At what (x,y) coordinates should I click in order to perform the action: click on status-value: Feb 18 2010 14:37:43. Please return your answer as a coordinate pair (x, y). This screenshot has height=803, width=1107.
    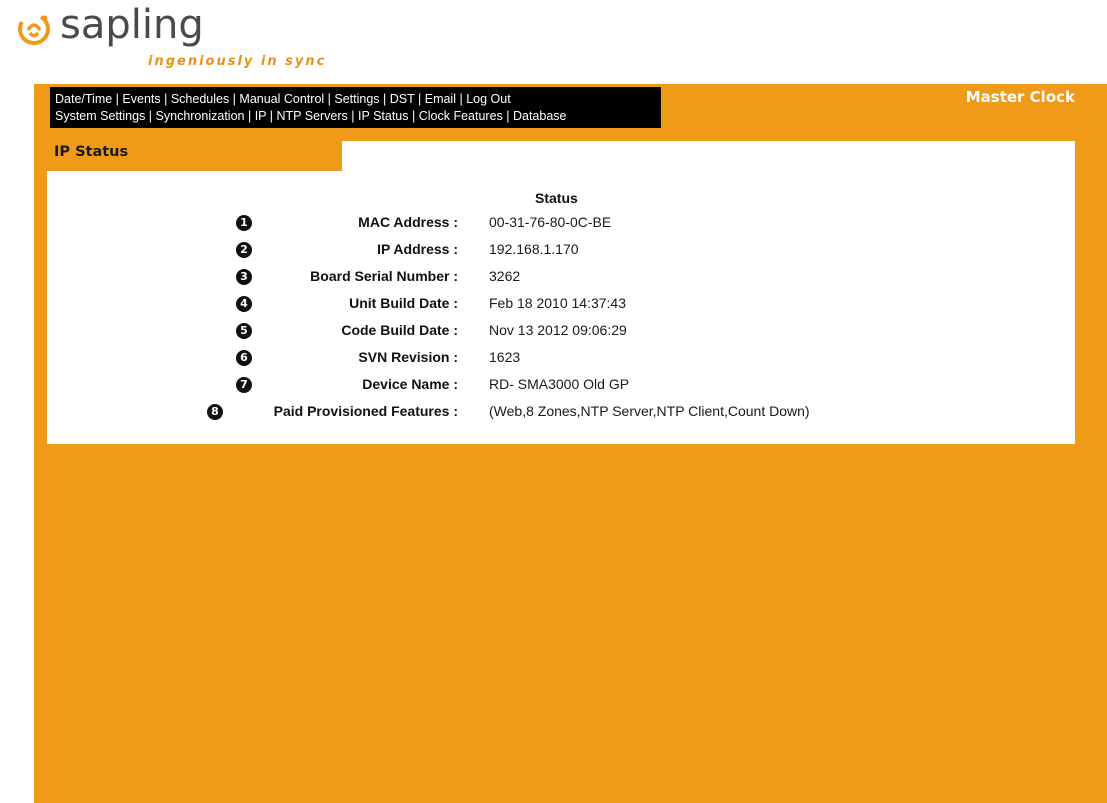
    Looking at the image, I should click on (558, 303).